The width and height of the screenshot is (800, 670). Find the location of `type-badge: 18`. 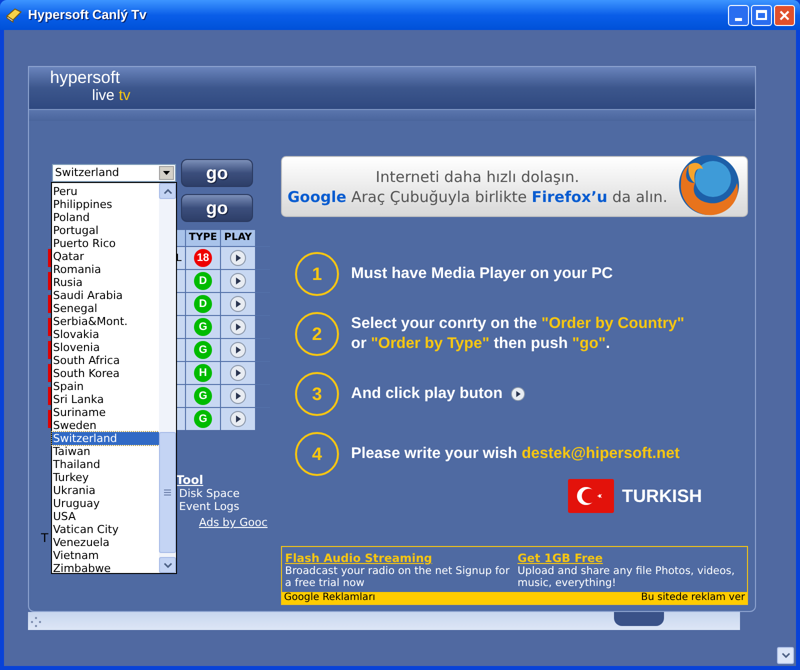

type-badge: 18 is located at coordinates (203, 258).